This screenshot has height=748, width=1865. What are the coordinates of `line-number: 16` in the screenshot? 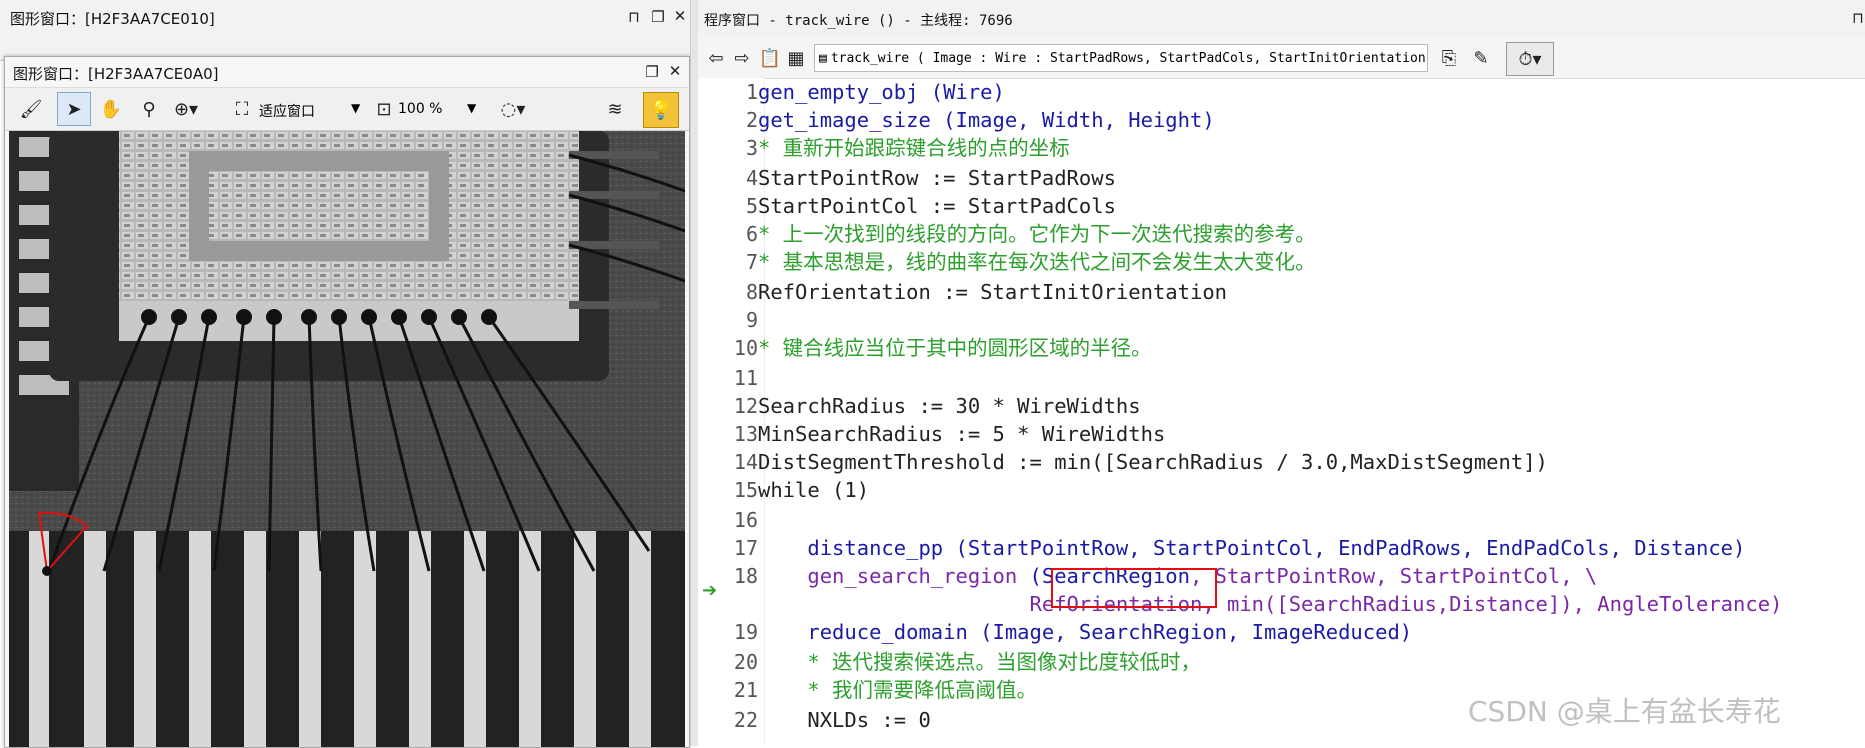 It's located at (745, 520).